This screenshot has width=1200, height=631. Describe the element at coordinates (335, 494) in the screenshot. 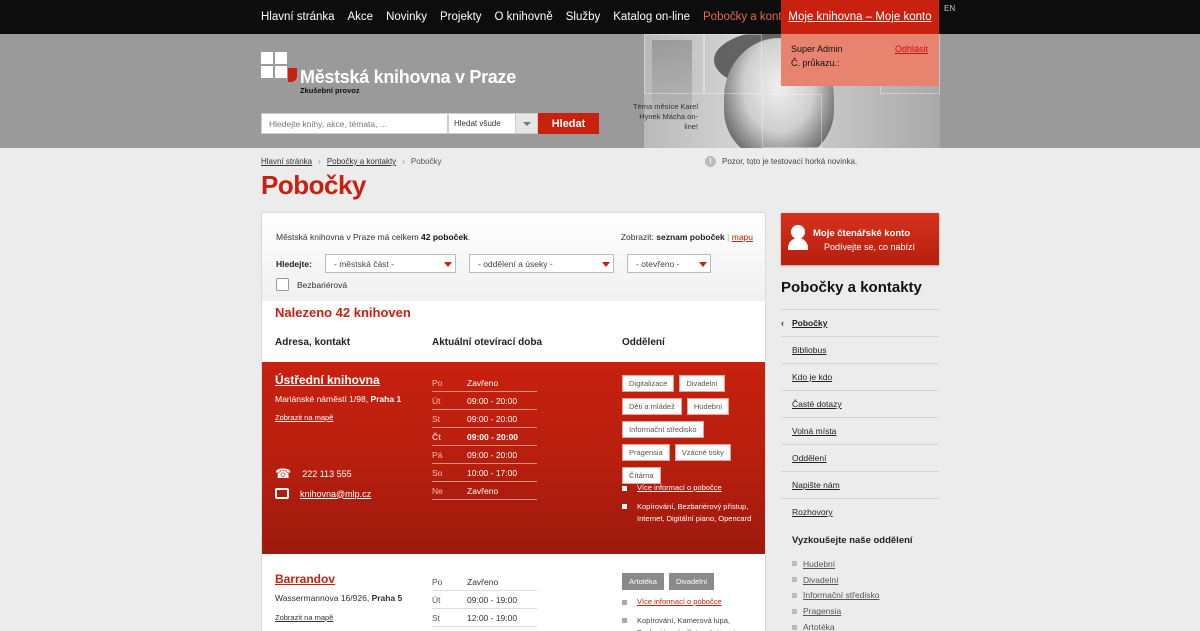

I see `email-link: knihovna@mlp.cz` at that location.